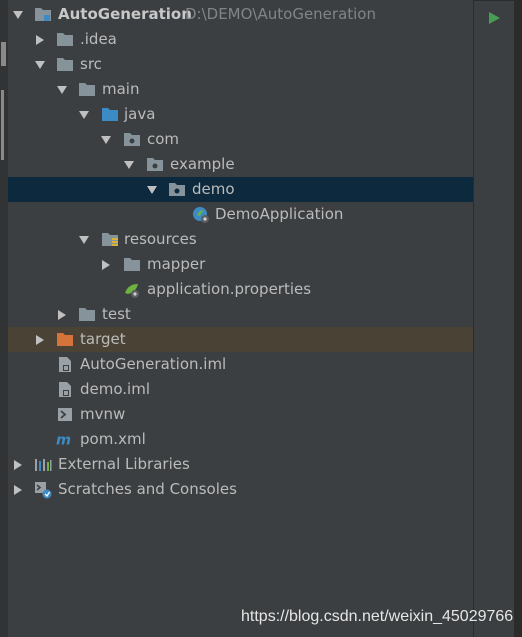 This screenshot has width=522, height=637. I want to click on tree-label: DemoApplication, so click(279, 214).